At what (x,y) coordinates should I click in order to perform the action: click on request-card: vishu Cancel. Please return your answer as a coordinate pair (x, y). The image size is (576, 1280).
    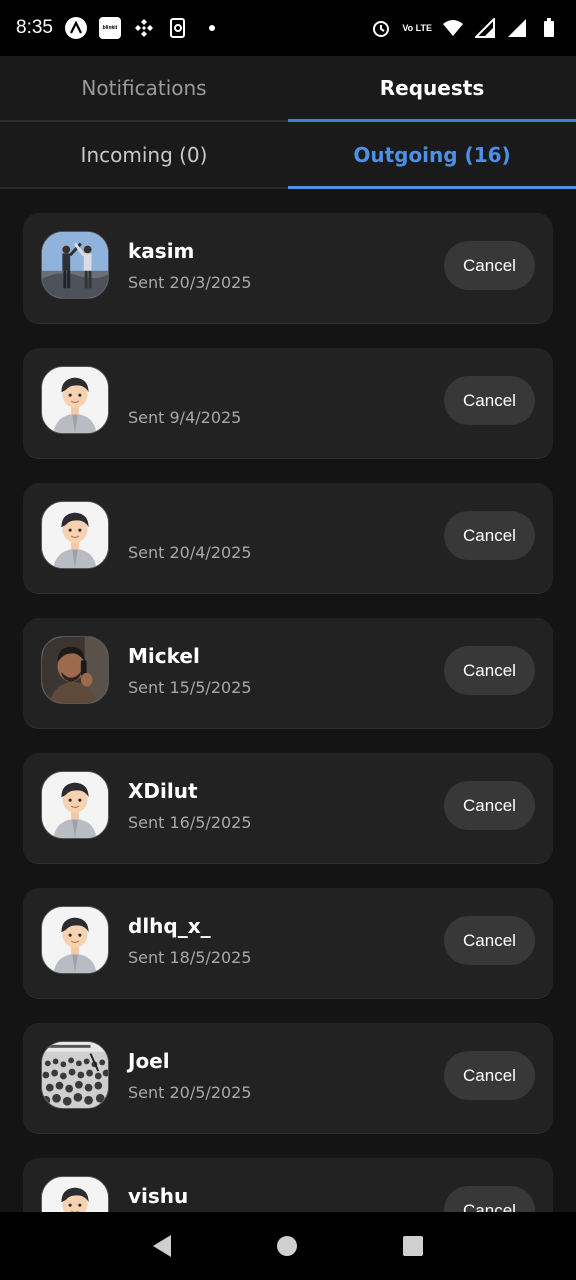
    Looking at the image, I should click on (288, 1185).